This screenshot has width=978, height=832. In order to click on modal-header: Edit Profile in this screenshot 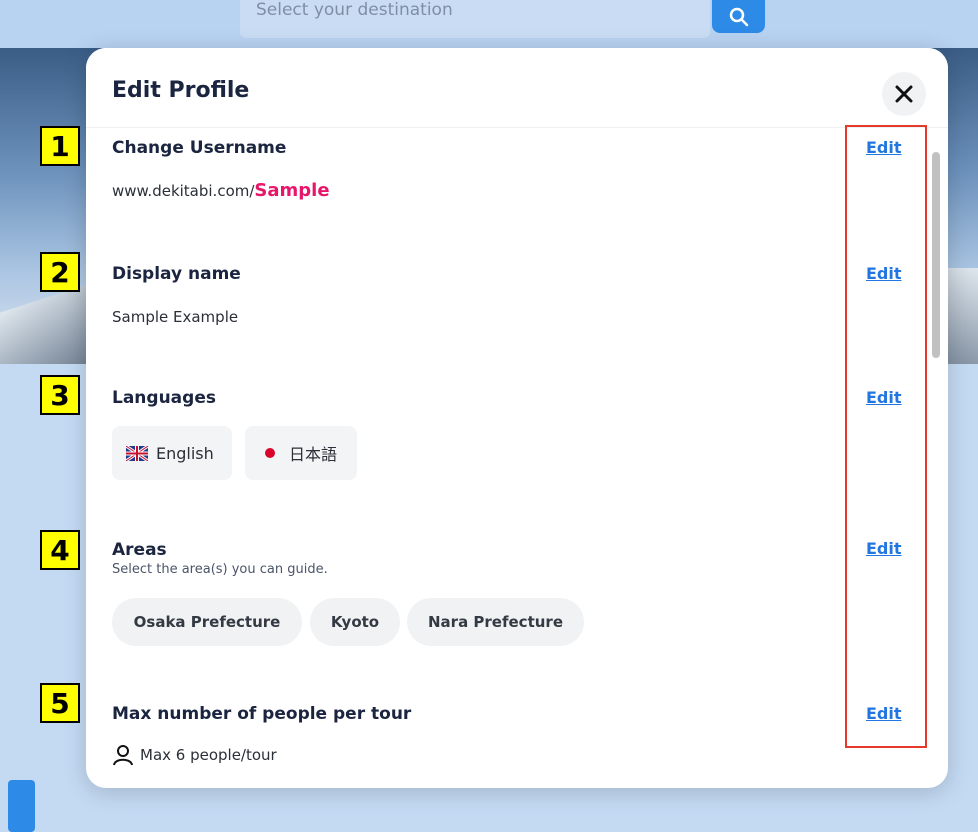, I will do `click(517, 88)`.